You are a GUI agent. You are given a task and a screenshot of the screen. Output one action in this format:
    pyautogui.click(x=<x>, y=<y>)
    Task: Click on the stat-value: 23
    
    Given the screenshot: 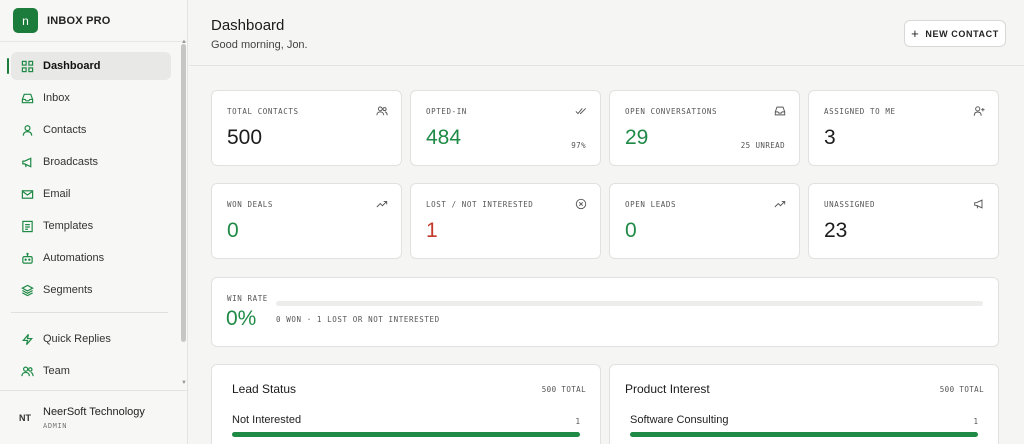 What is the action you would take?
    pyautogui.click(x=836, y=230)
    